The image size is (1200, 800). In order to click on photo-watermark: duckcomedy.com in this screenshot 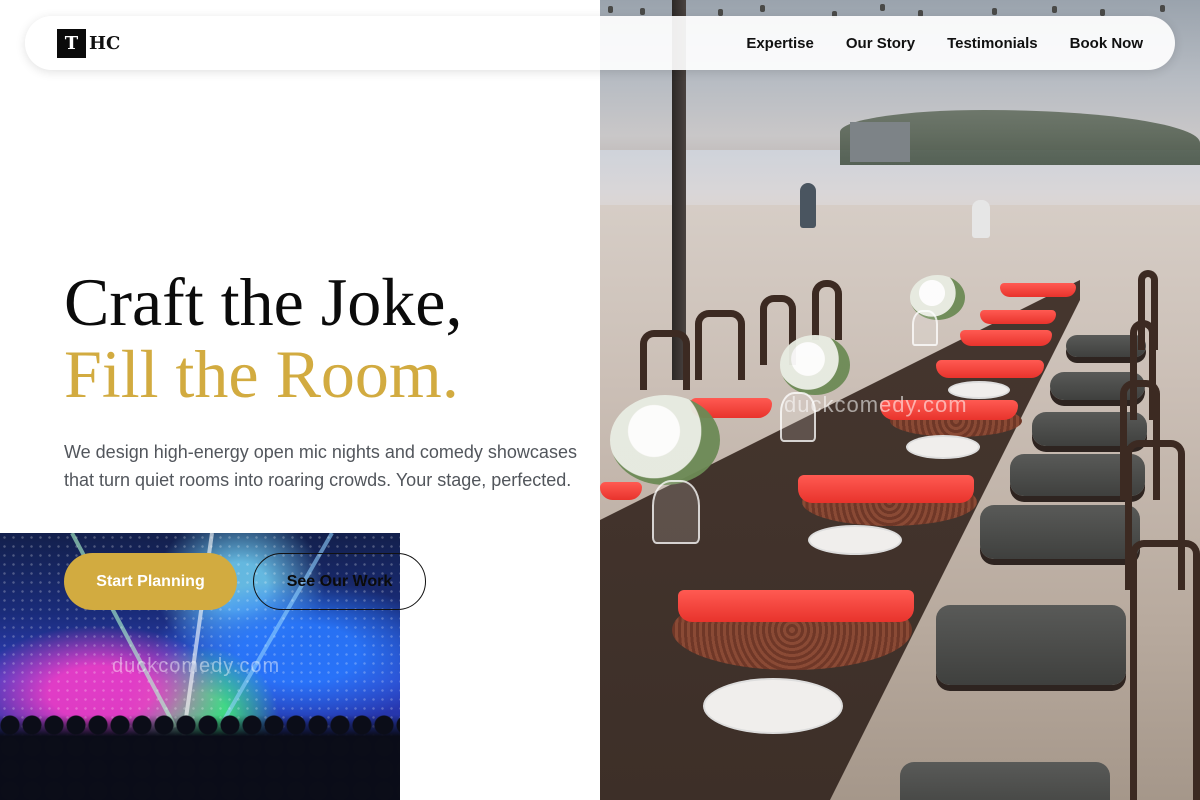, I will do `click(876, 404)`.